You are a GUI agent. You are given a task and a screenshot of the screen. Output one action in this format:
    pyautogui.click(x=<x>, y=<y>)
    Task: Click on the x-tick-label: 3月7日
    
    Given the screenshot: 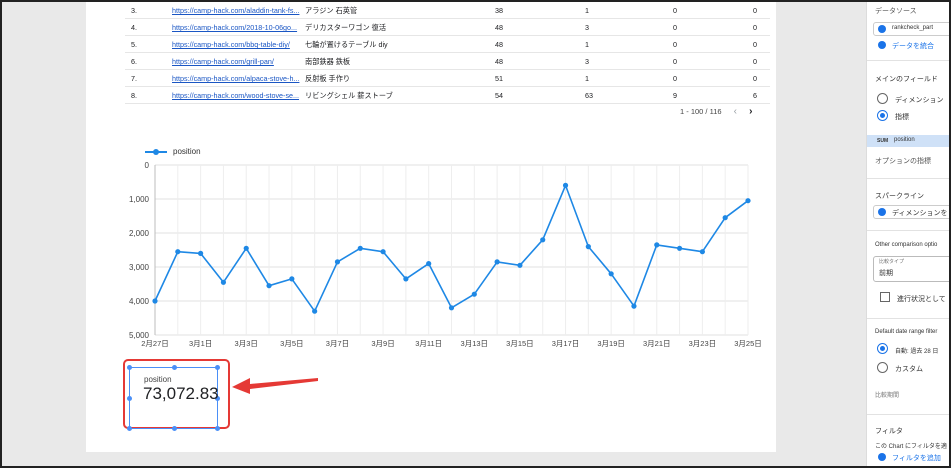 What is the action you would take?
    pyautogui.click(x=337, y=343)
    